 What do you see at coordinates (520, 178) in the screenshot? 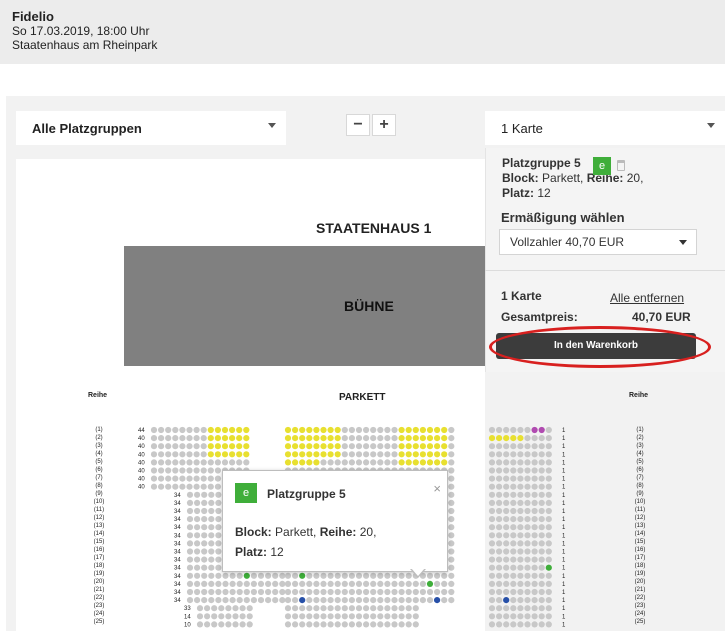
I see `block-label: Block:` at bounding box center [520, 178].